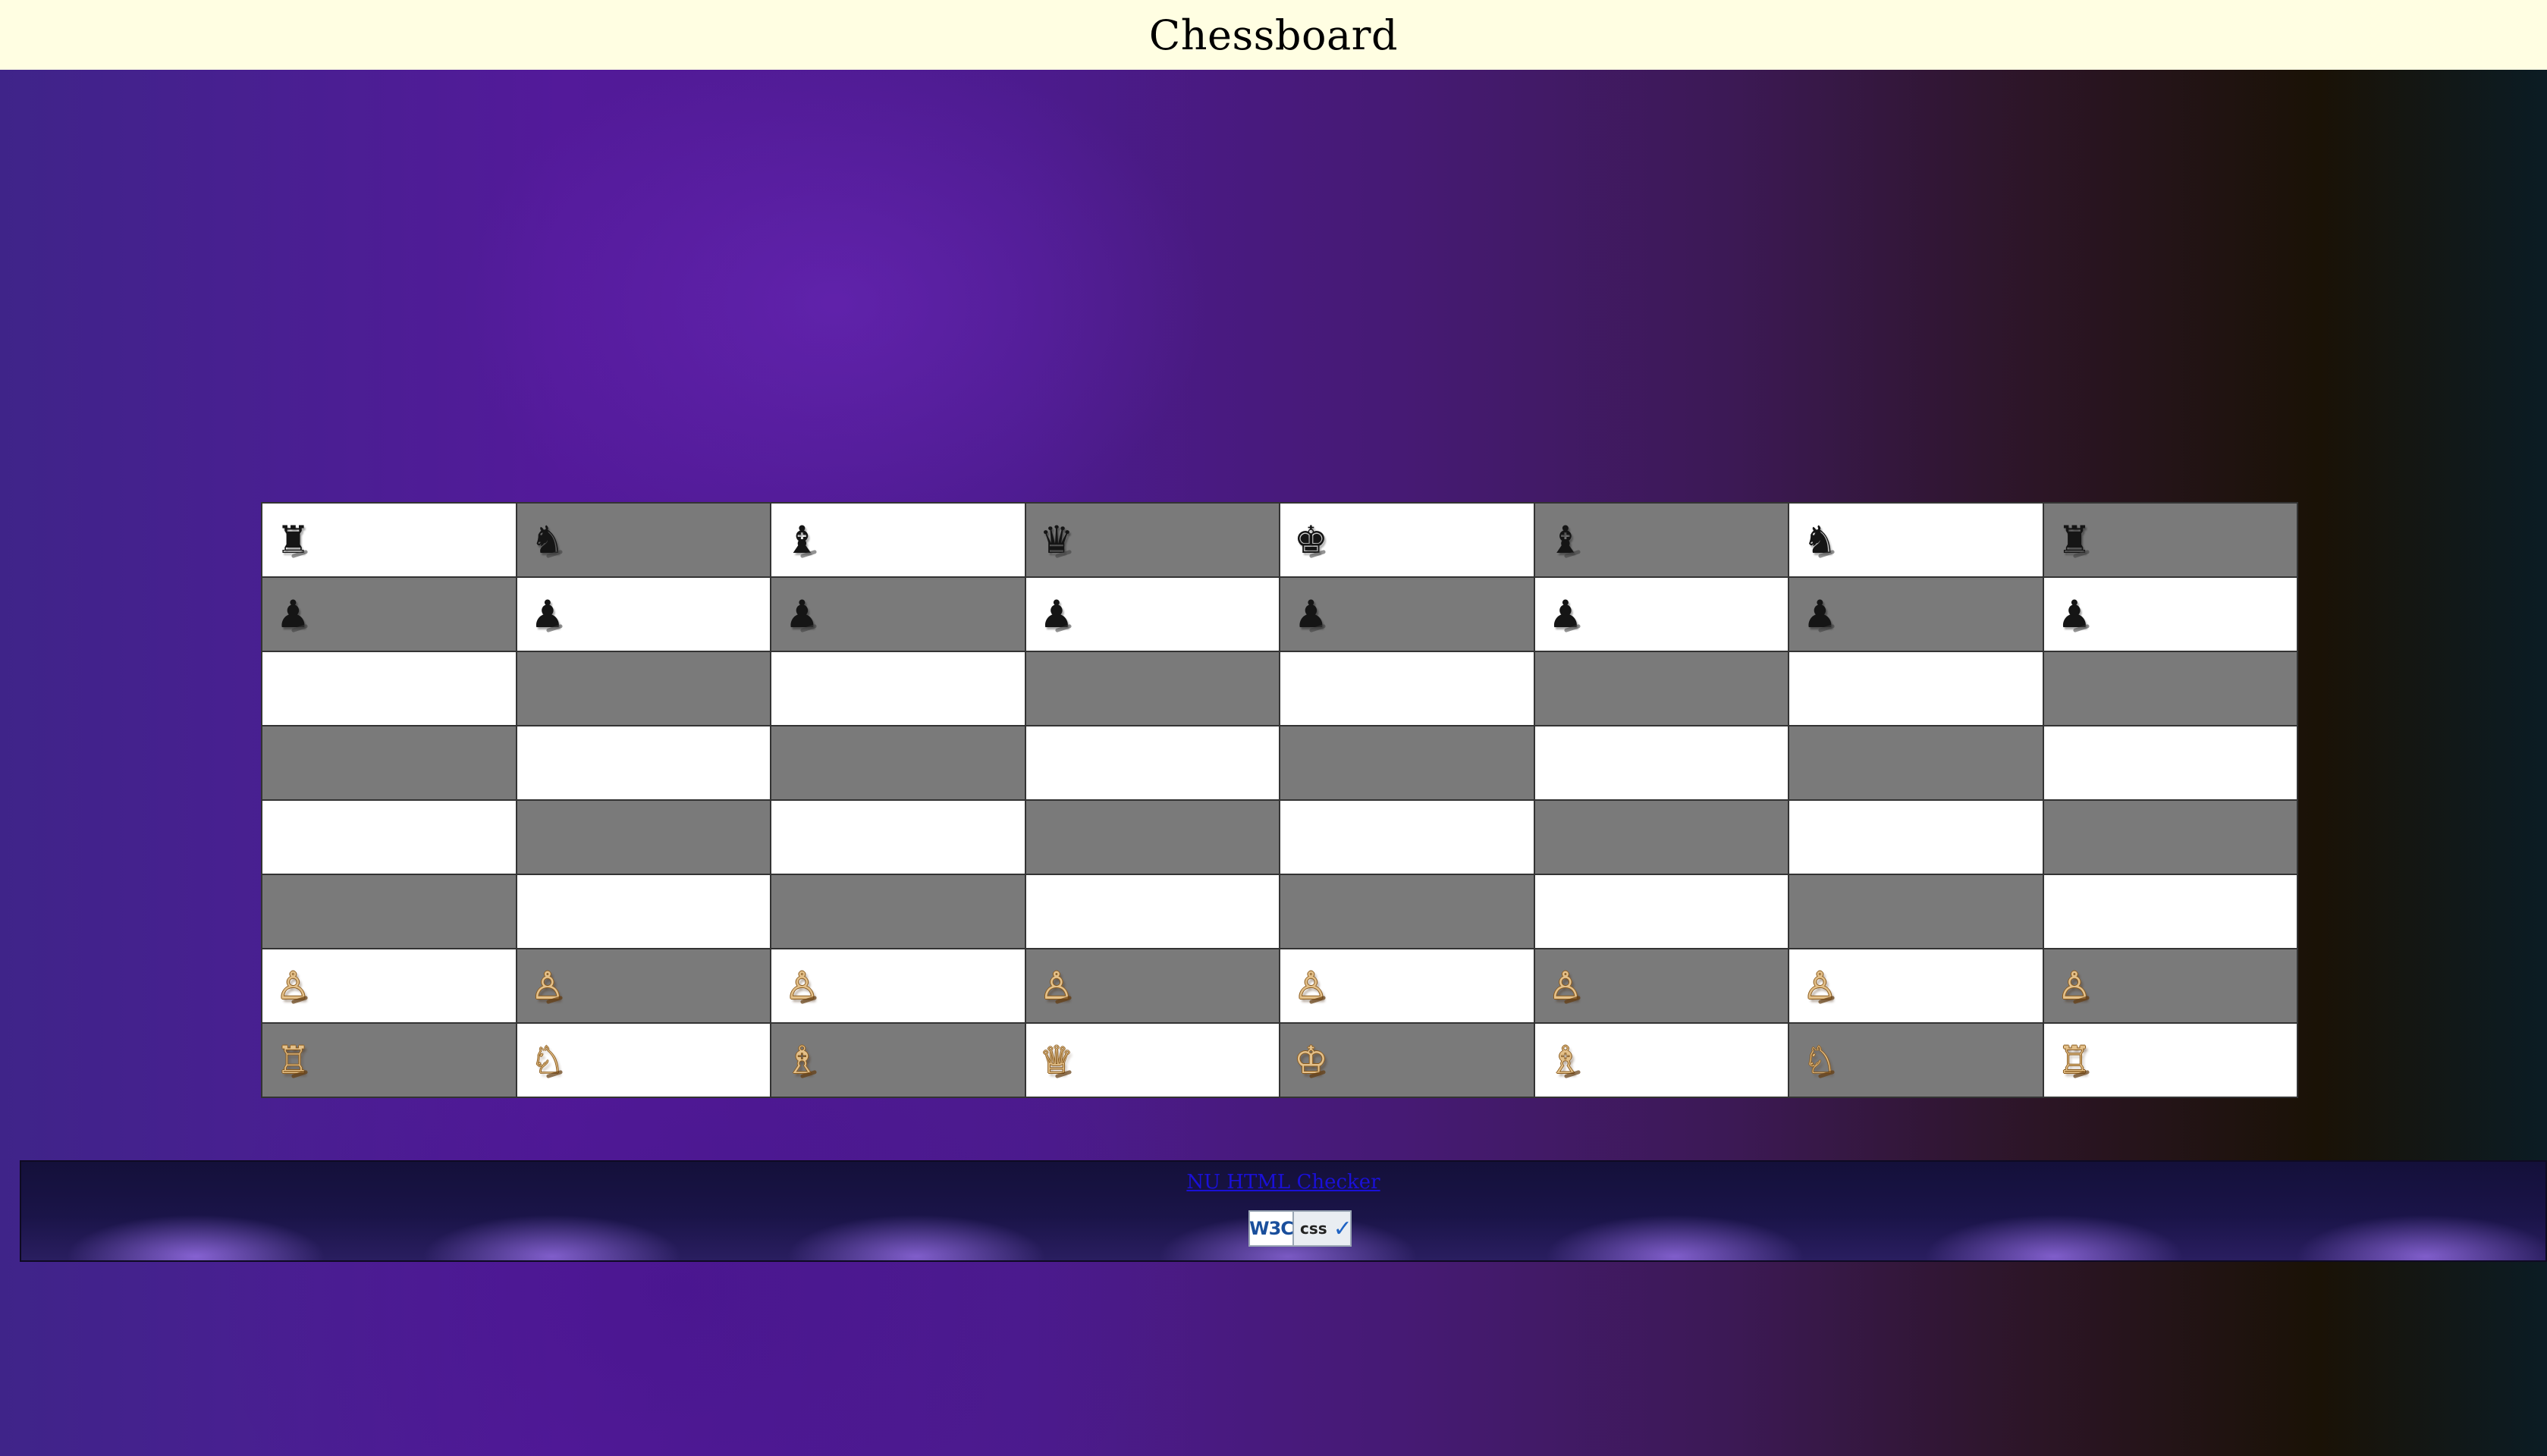 Image resolution: width=2547 pixels, height=1456 pixels. Describe the element at coordinates (1916, 986) in the screenshot. I see `square-g2: ♙` at that location.